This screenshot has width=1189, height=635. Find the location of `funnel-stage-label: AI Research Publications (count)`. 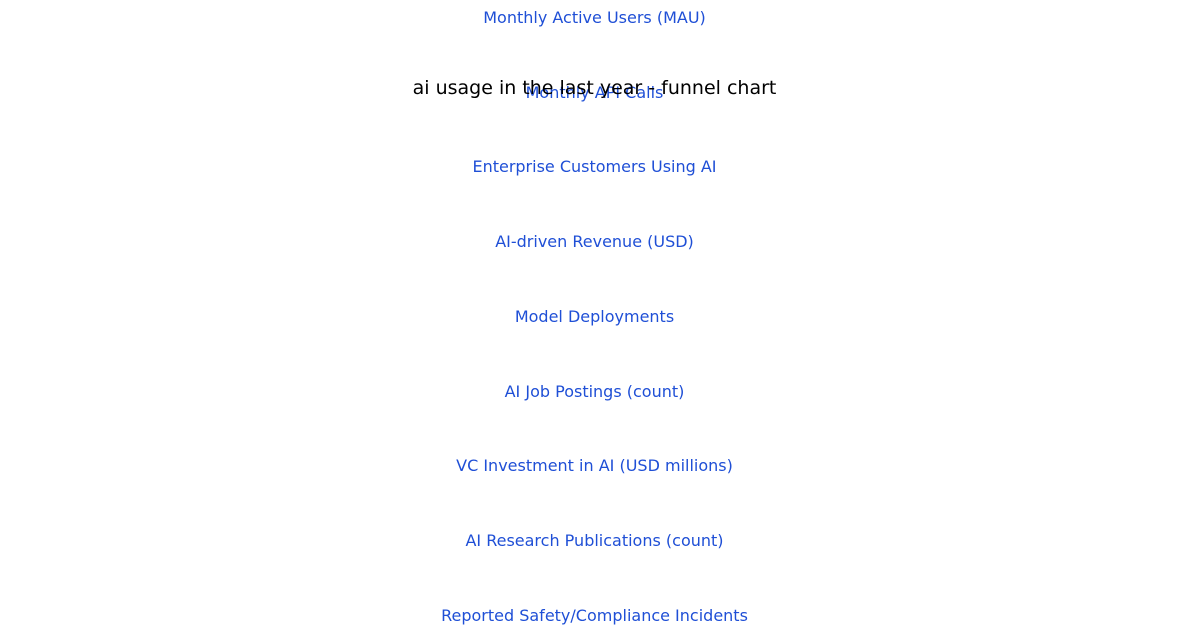

funnel-stage-label: AI Research Publications (count) is located at coordinates (594, 540).